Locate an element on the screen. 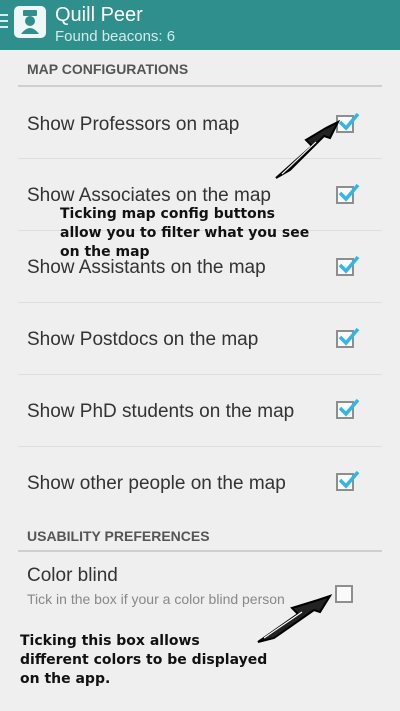 The width and height of the screenshot is (400, 711). postdocs-checkbox is located at coordinates (348, 337).